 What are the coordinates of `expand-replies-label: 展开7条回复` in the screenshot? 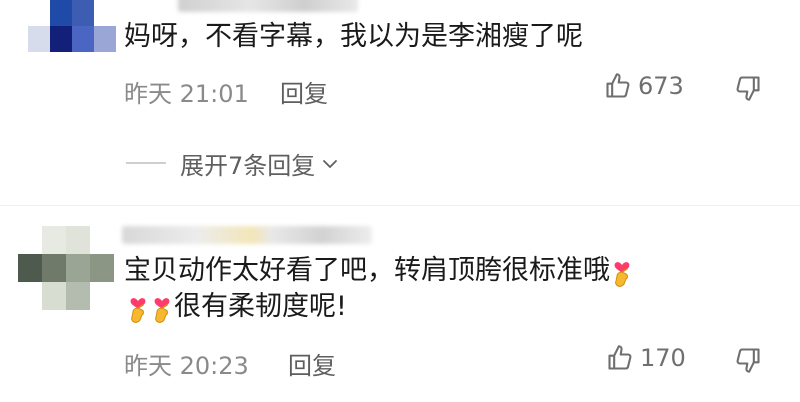 It's located at (248, 166).